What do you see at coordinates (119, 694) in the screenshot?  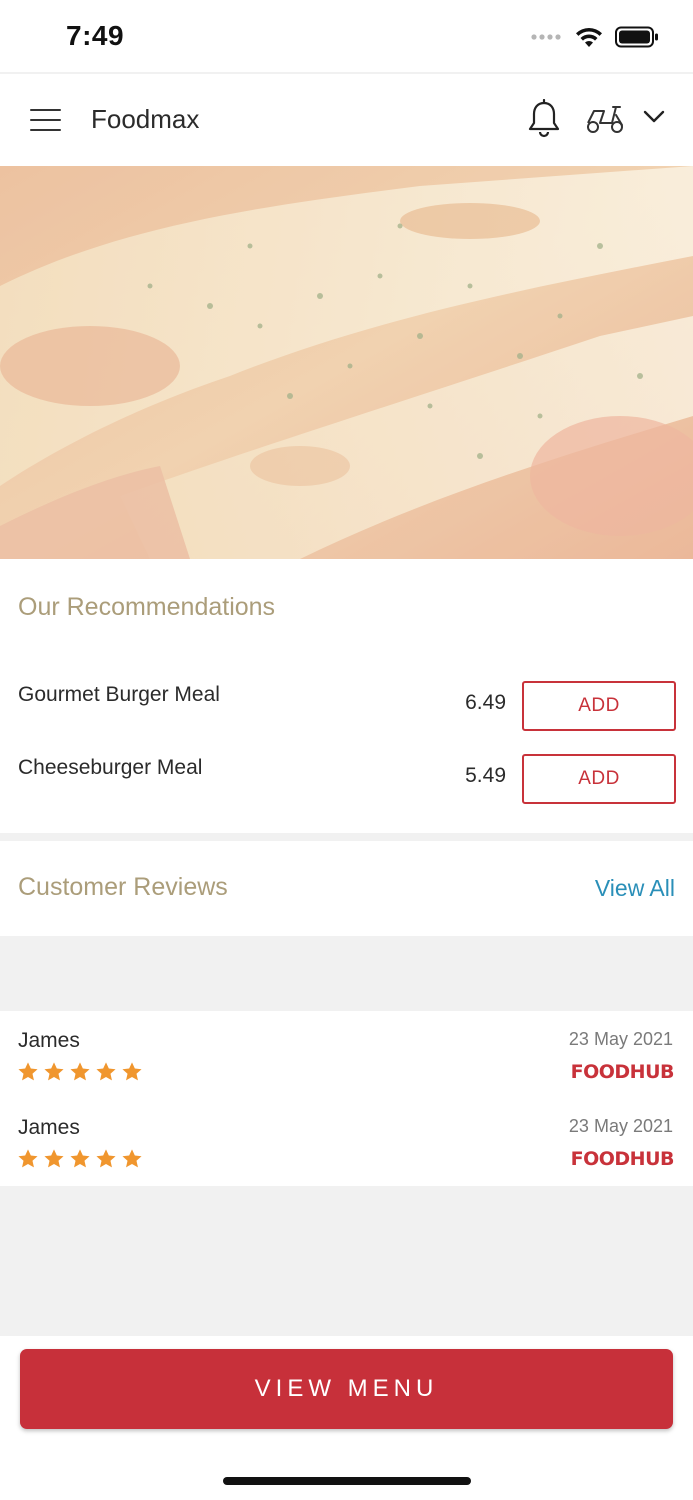 I see `item-name: Gourmet Burger Meal` at bounding box center [119, 694].